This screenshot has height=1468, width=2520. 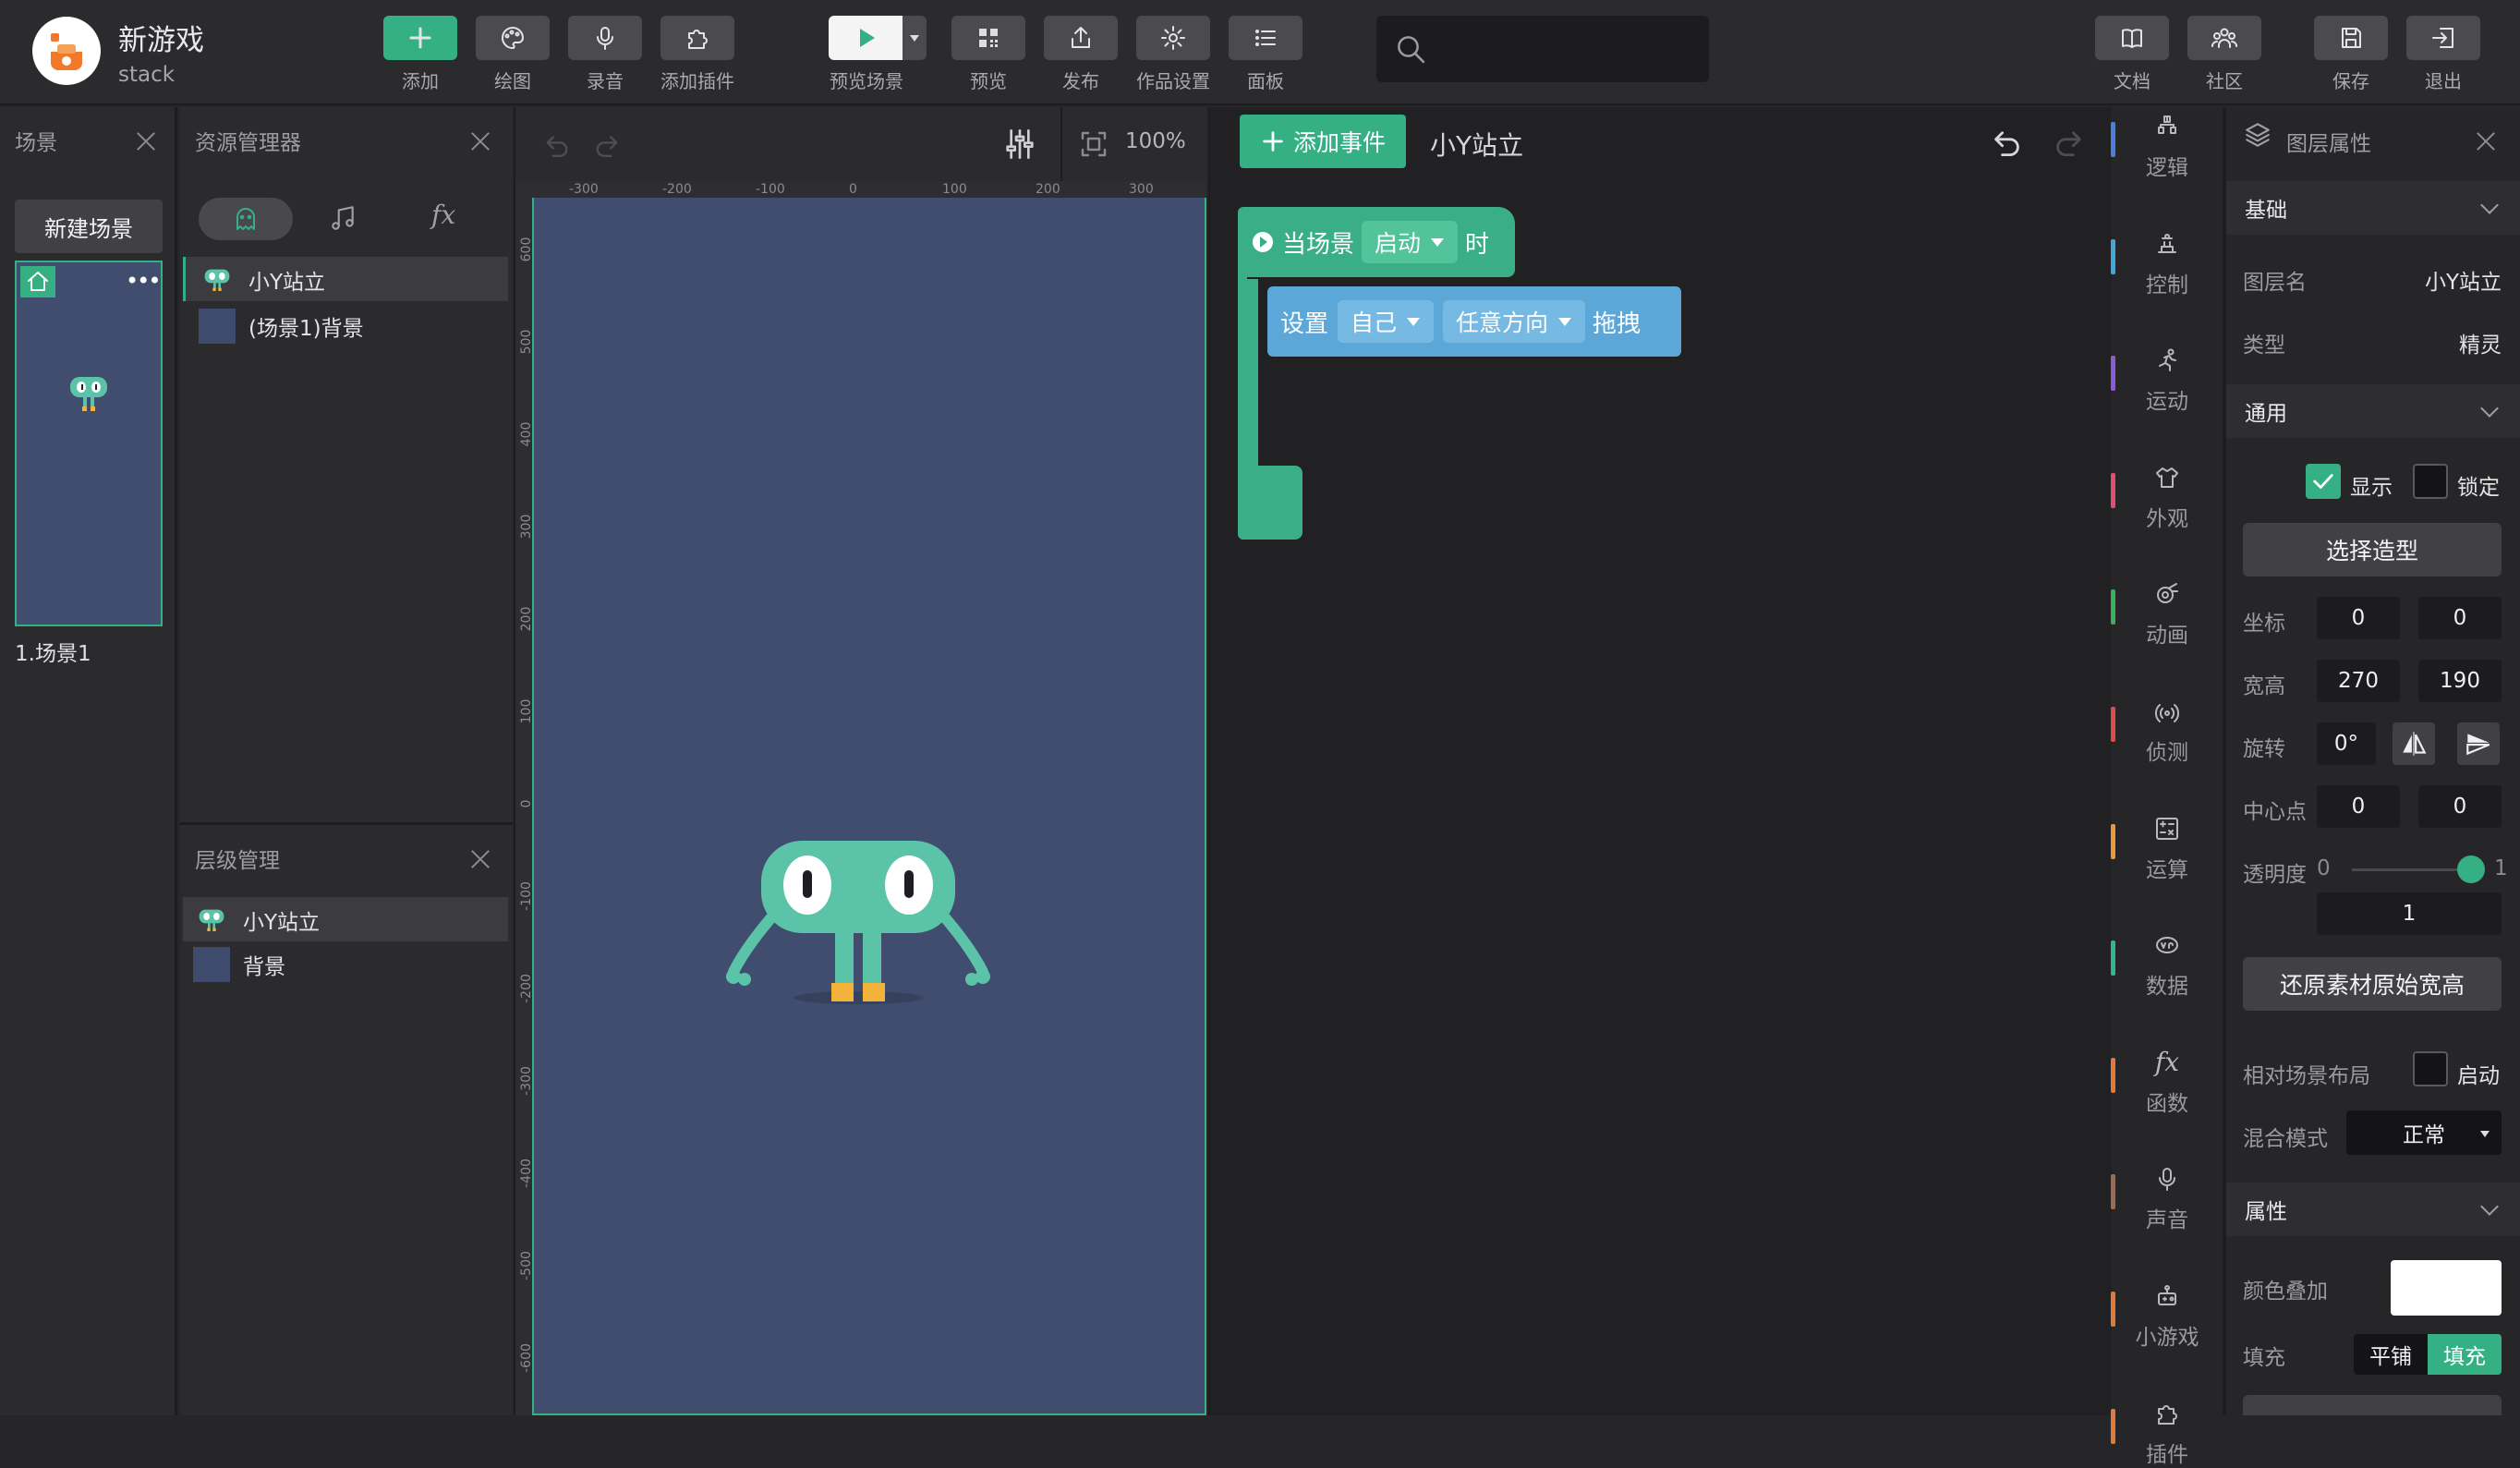 What do you see at coordinates (2424, 1135) in the screenshot?
I see `blend-mode-value: 正常` at bounding box center [2424, 1135].